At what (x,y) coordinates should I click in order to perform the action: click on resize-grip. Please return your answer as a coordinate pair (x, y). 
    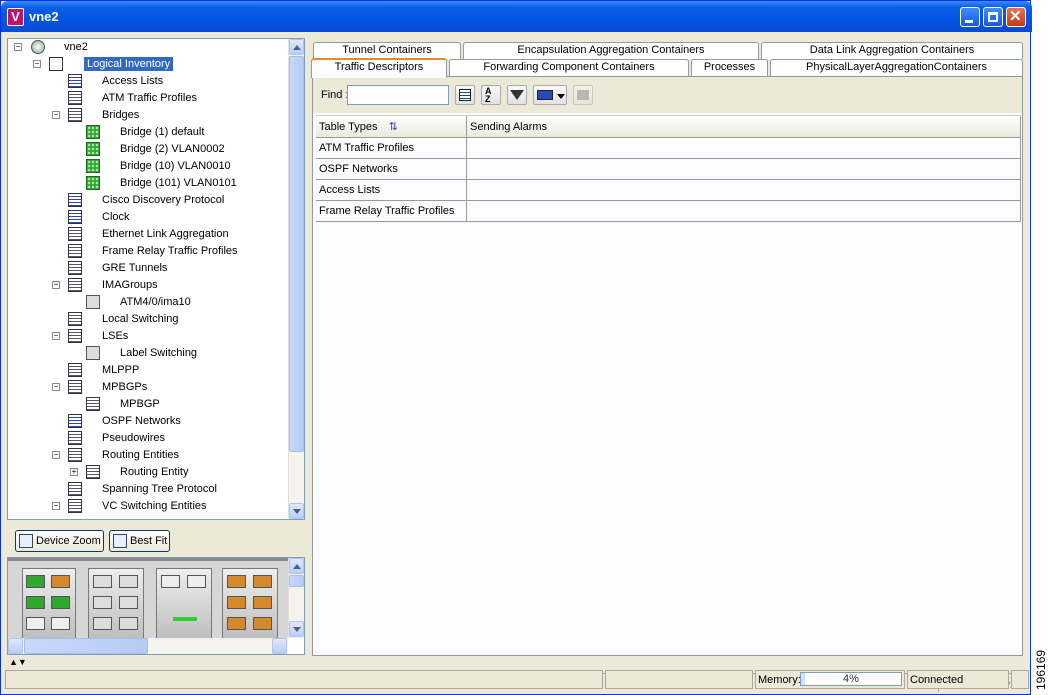
    Looking at the image, I should click on (1020, 679).